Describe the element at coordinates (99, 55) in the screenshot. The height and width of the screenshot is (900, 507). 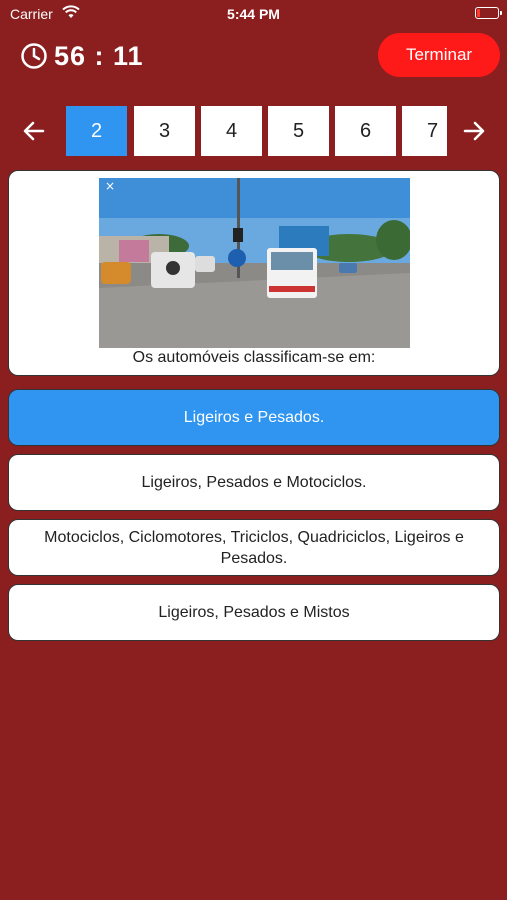
I see `timer-value: 56 : 11` at that location.